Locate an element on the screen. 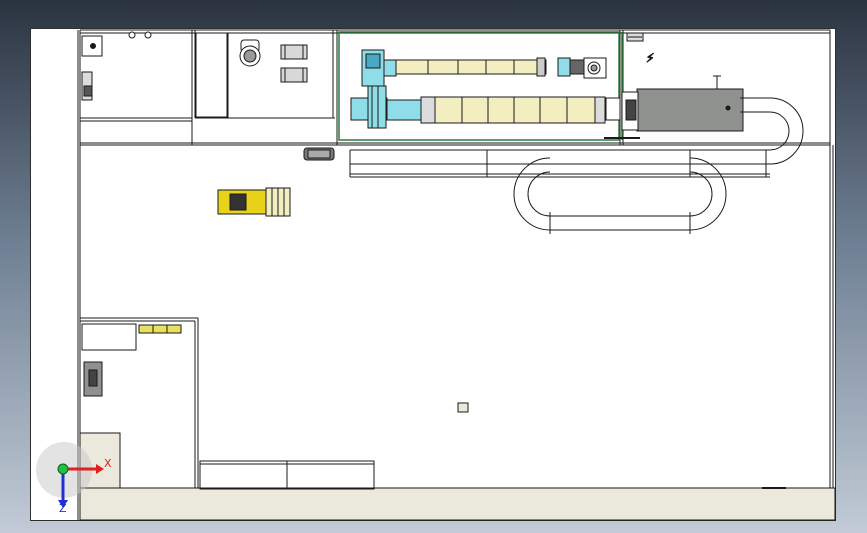 The width and height of the screenshot is (867, 533). storage-bins is located at coordinates (160, 329).